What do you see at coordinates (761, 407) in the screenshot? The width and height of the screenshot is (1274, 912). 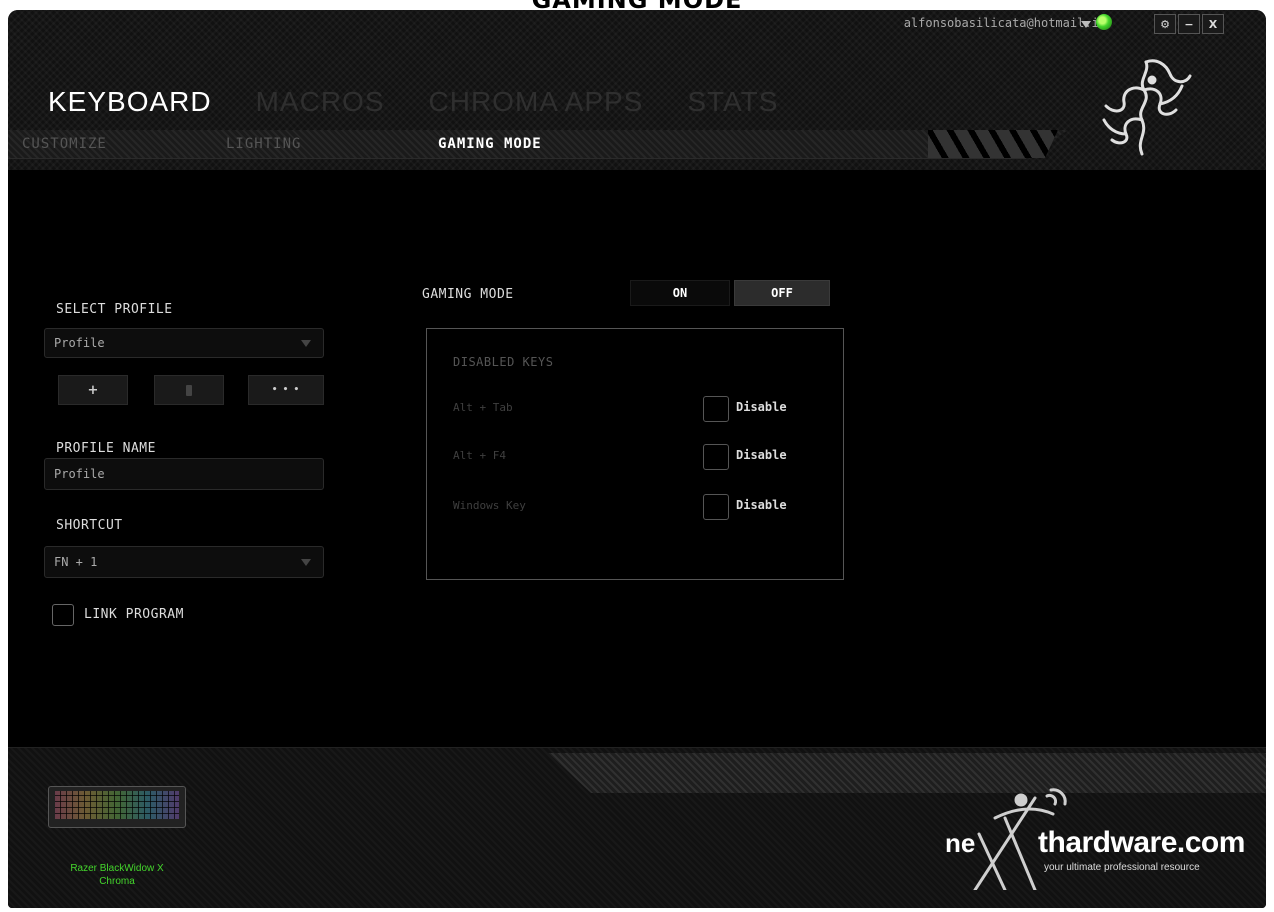 I see `disable-alt-tab-label: Disable` at bounding box center [761, 407].